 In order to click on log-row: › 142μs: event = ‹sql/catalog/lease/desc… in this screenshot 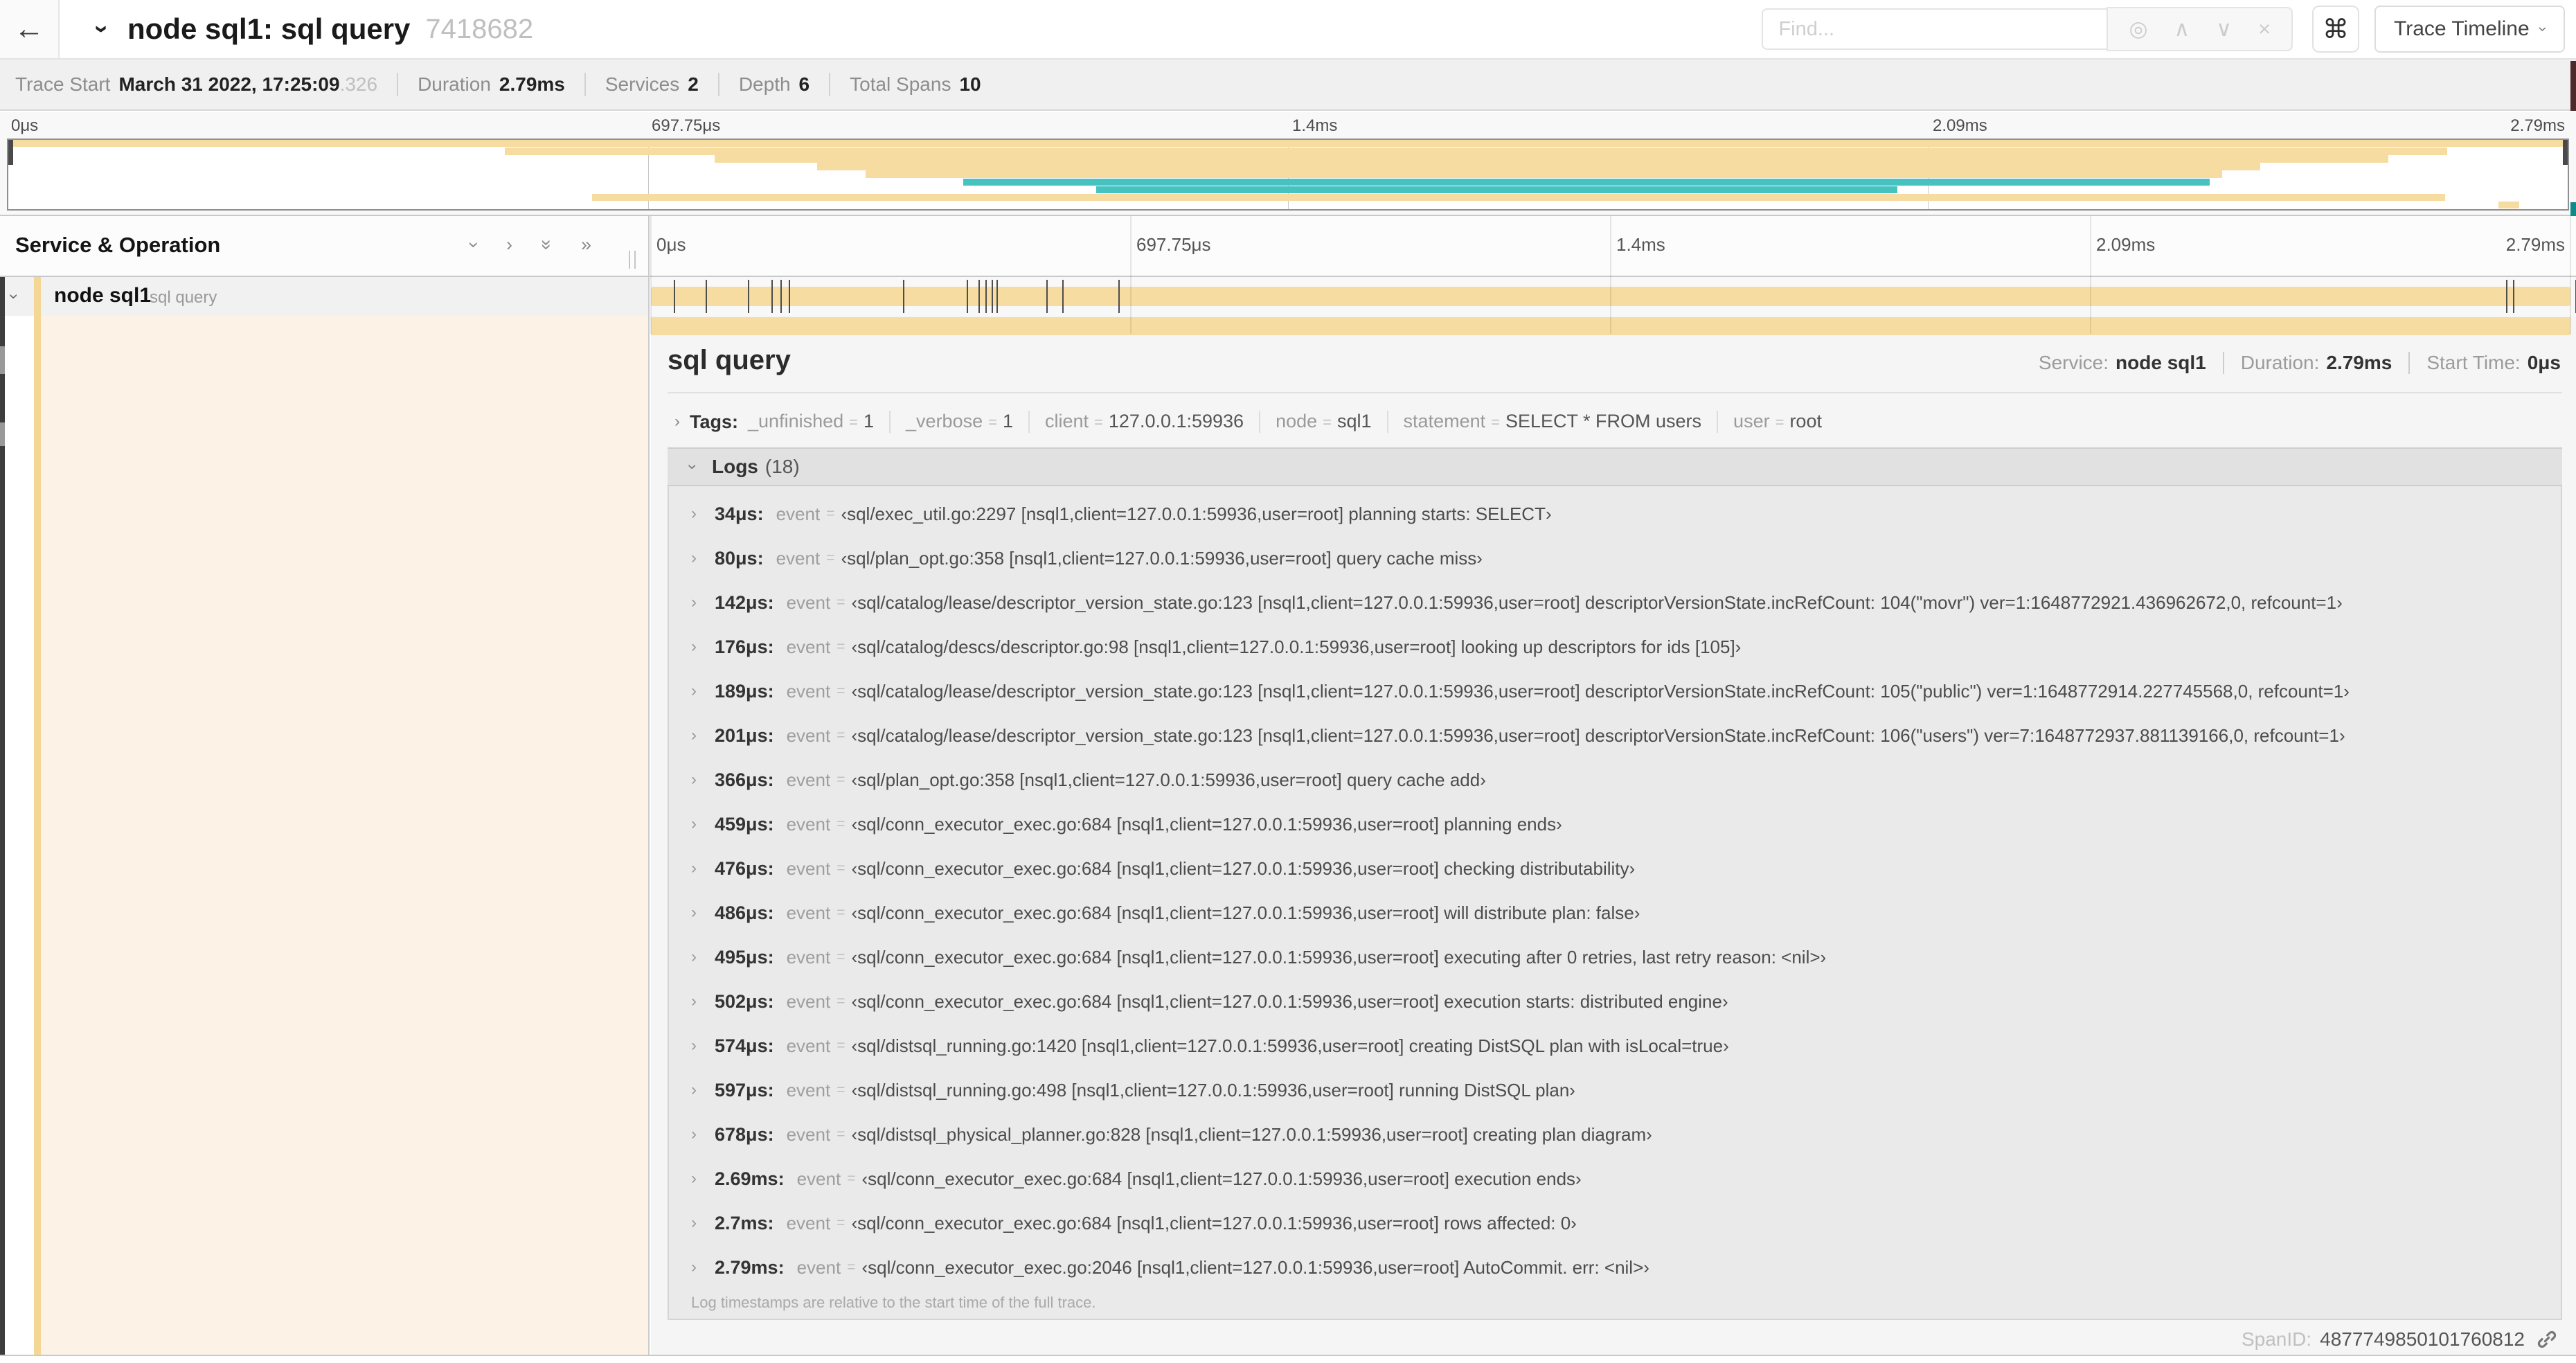, I will do `click(1615, 602)`.